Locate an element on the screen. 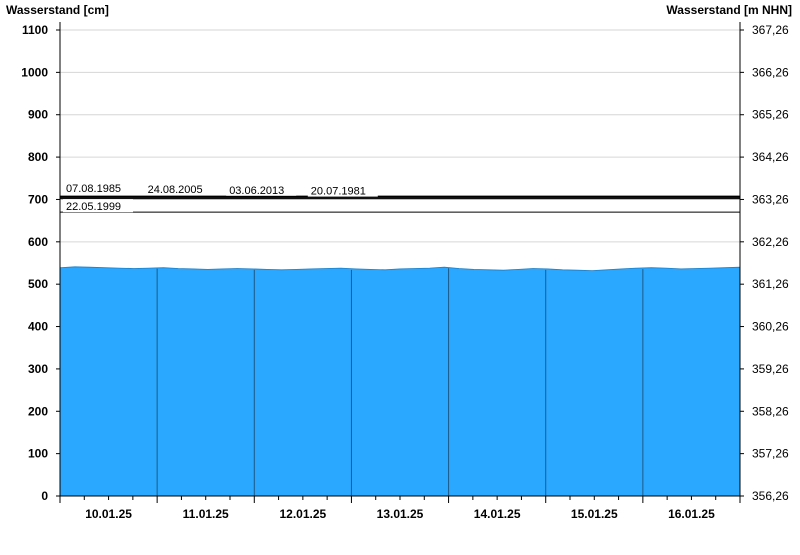 This screenshot has height=555, width=800. left-tick-label: 200 is located at coordinates (38, 411).